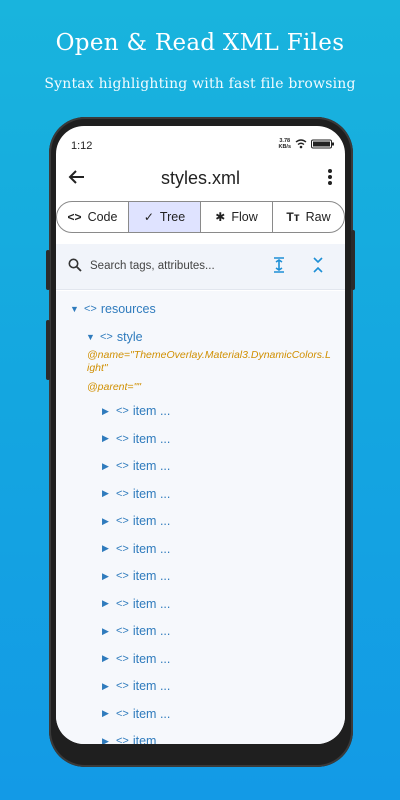 The height and width of the screenshot is (800, 400). I want to click on attribute-parent: @parent="", so click(114, 387).